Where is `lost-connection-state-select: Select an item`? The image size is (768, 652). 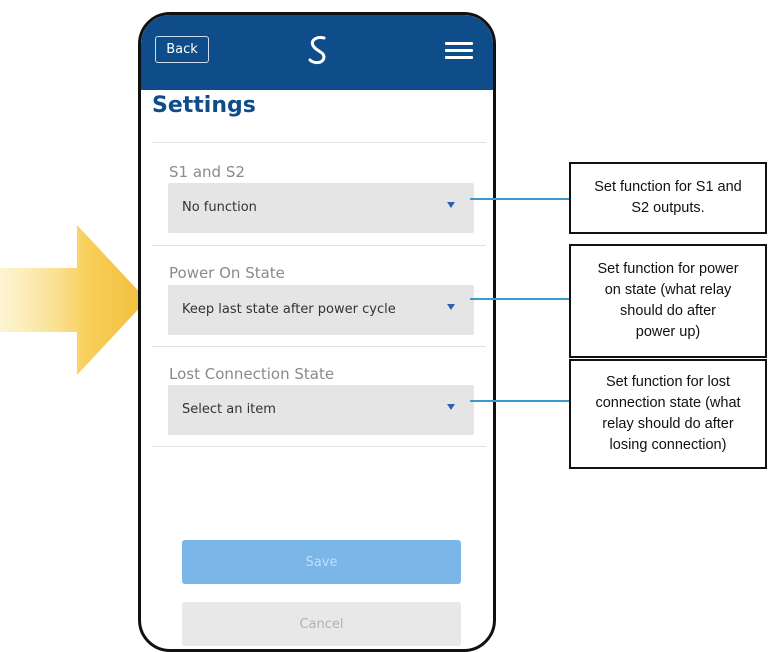
lost-connection-state-select: Select an item is located at coordinates (321, 410).